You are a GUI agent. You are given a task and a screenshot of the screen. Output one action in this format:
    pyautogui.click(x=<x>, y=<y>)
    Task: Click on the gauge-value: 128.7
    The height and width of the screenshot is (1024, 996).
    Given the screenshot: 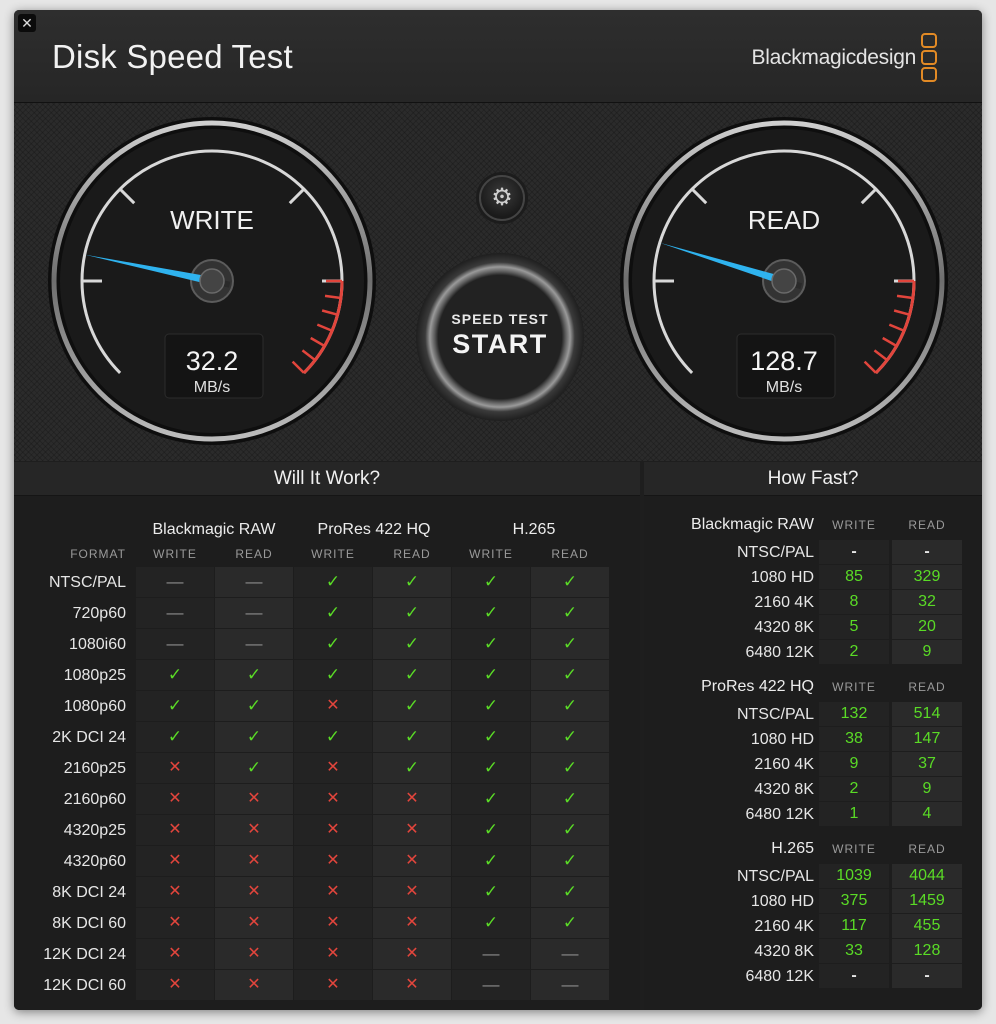 What is the action you would take?
    pyautogui.click(x=784, y=361)
    